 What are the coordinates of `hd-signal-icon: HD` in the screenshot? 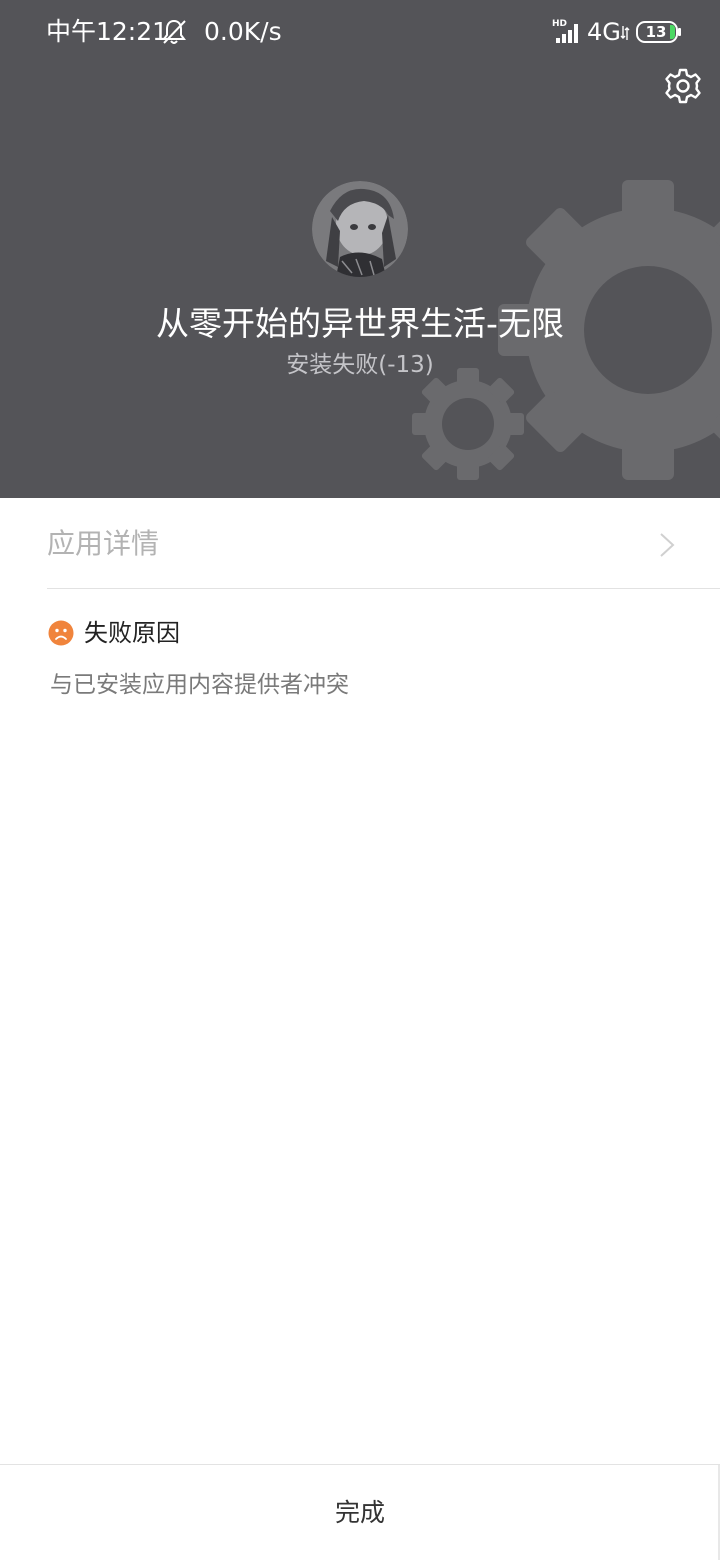 It's located at (565, 31).